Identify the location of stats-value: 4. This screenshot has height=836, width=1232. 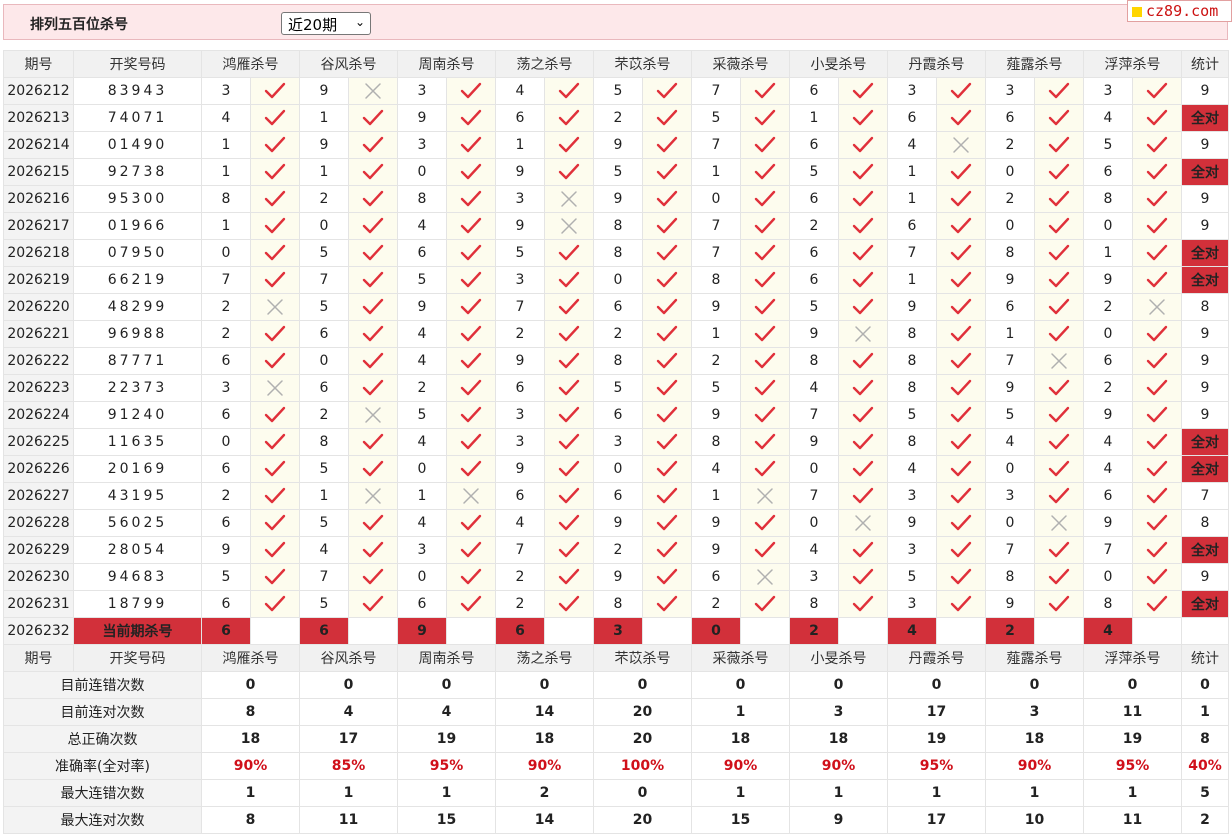
(446, 712).